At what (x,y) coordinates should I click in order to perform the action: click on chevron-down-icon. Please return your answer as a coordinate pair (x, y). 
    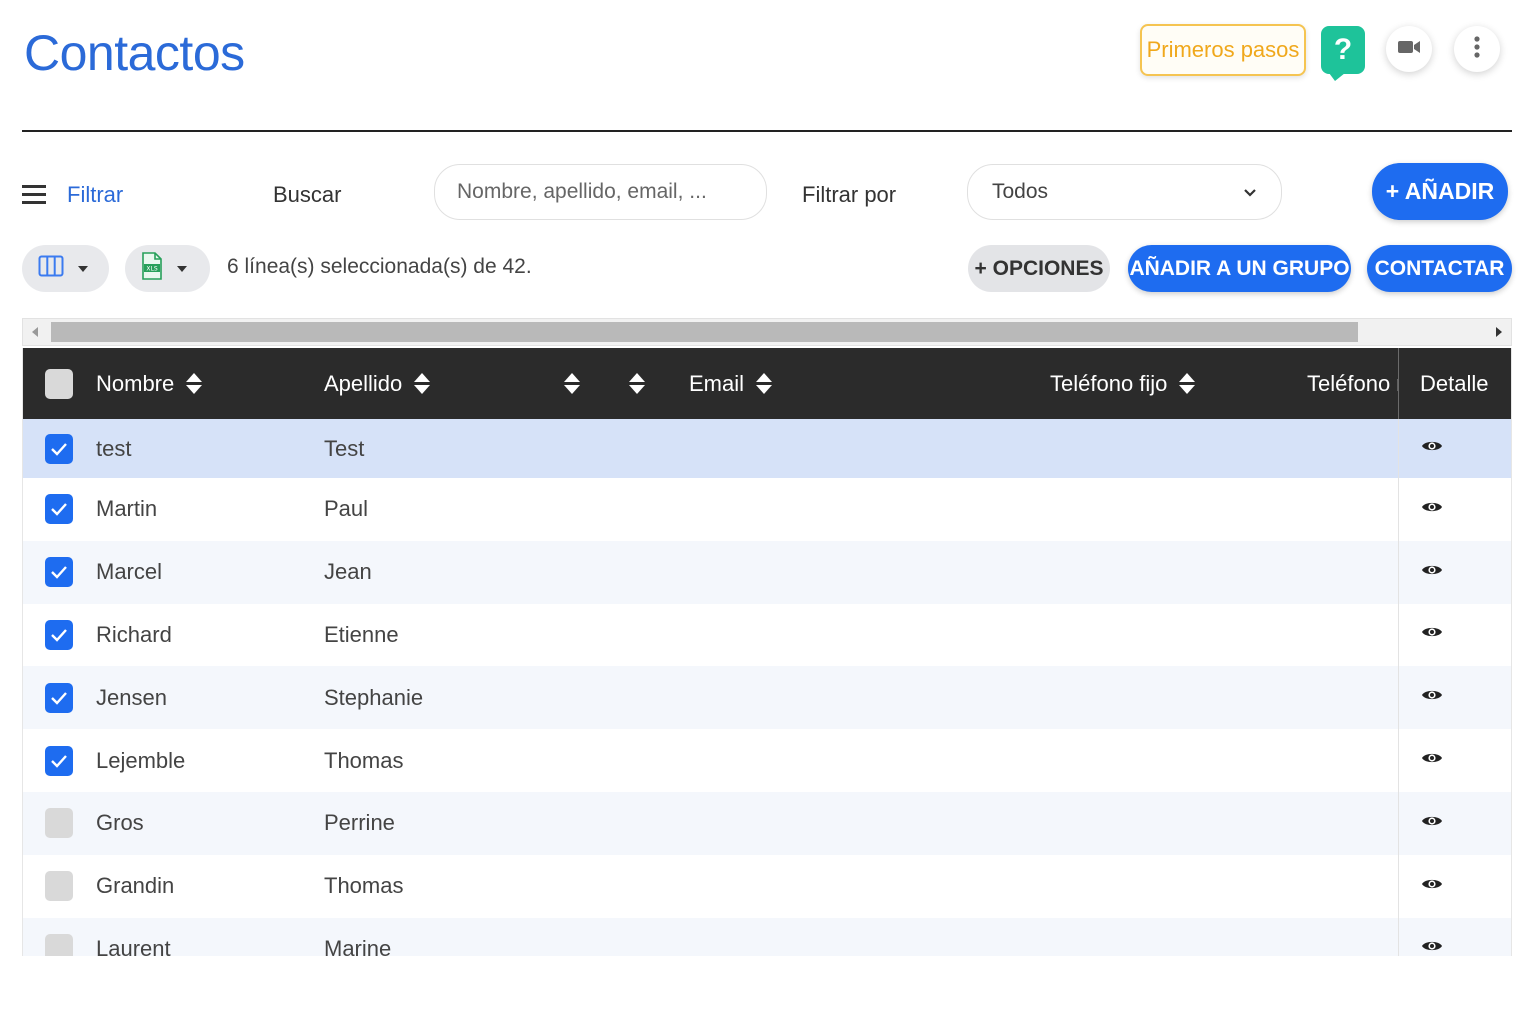
    Looking at the image, I should click on (1250, 192).